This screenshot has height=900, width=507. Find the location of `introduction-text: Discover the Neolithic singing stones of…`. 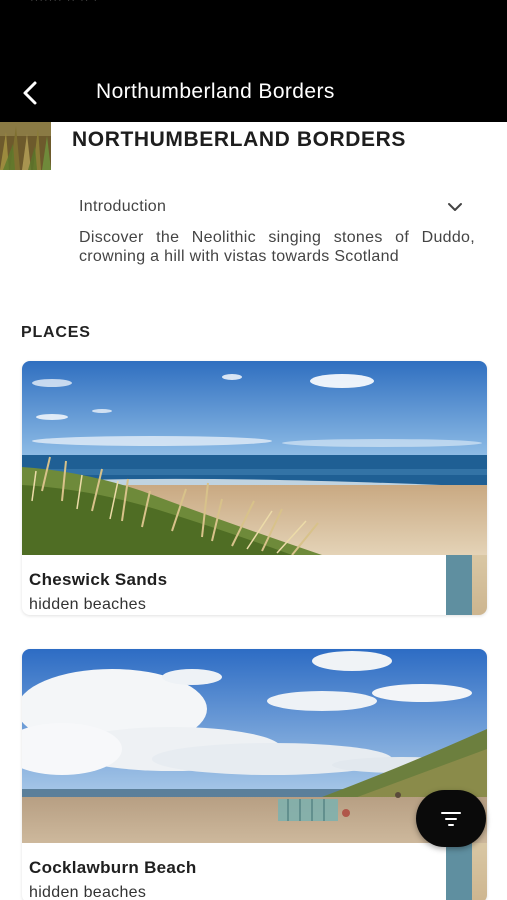

introduction-text: Discover the Neolithic singing stones of… is located at coordinates (277, 247).